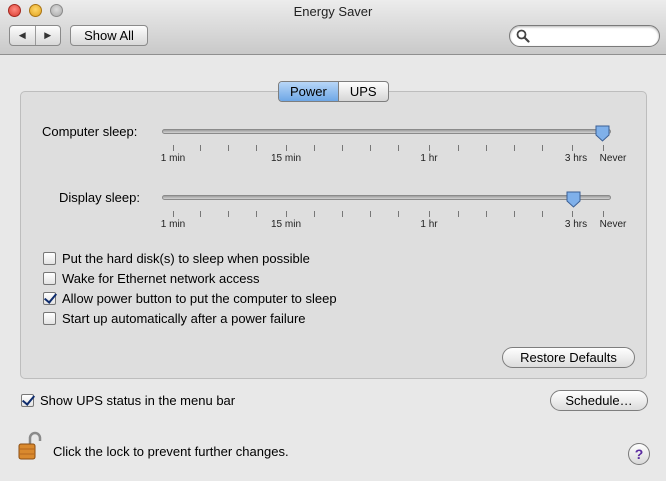 The height and width of the screenshot is (481, 666). I want to click on display-sleep-tick-1min: 1 min, so click(173, 224).